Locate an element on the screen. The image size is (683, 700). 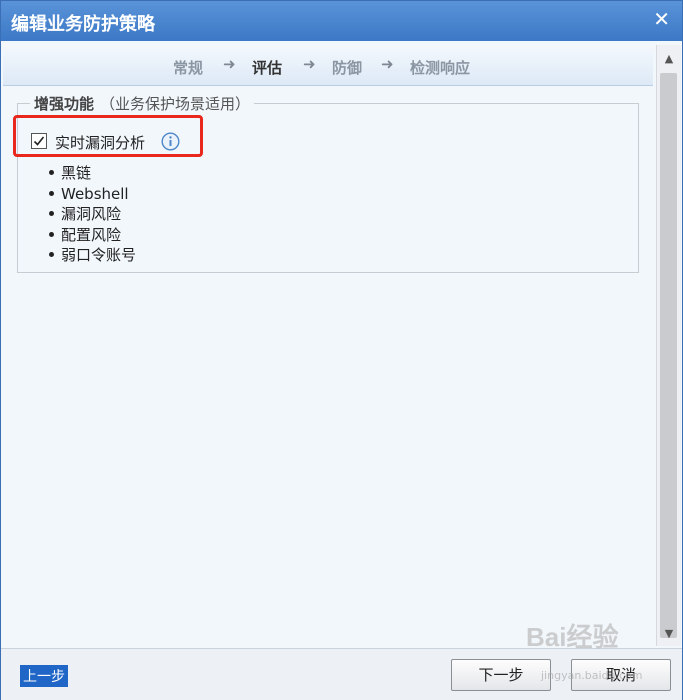
wizard-steps: 常规 ➜ 评估 ➜ 防御 ➜ 检测响应 is located at coordinates (328, 65).